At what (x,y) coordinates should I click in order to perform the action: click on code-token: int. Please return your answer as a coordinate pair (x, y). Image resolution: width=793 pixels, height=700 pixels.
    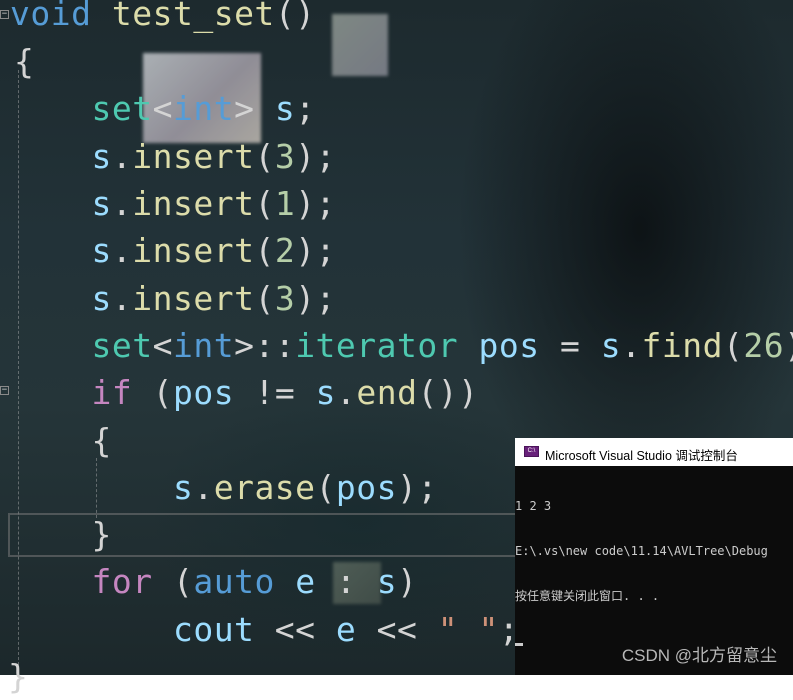
    Looking at the image, I should click on (203, 345).